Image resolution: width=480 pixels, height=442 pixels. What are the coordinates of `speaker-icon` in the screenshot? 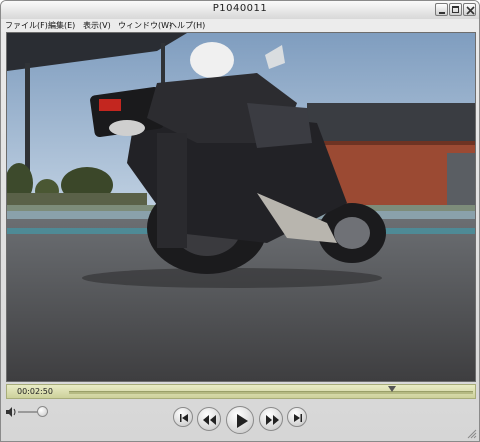 It's located at (11, 412).